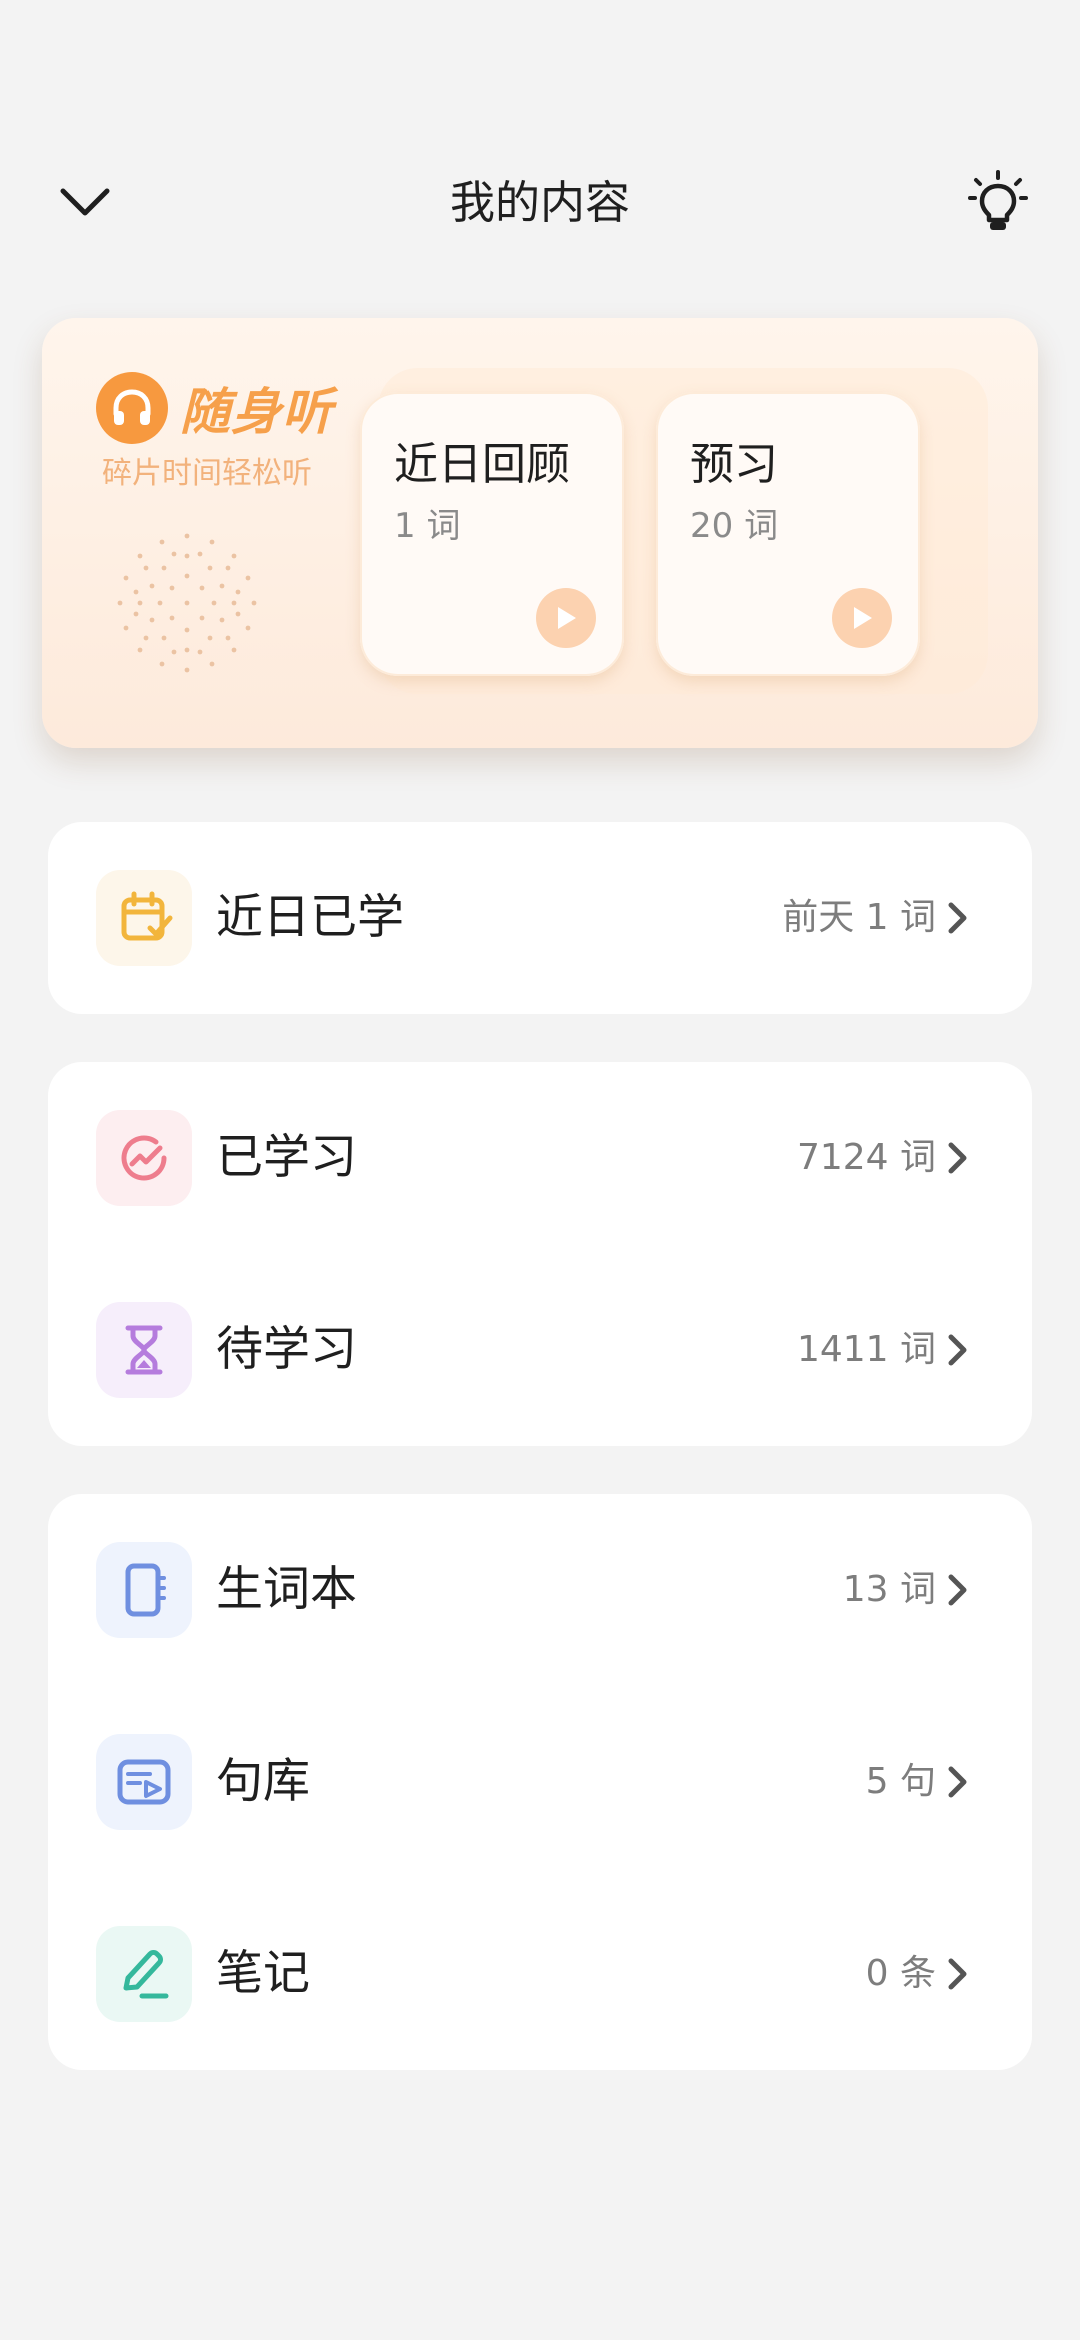 The width and height of the screenshot is (1080, 2340). What do you see at coordinates (144, 918) in the screenshot?
I see `calendar-check-icon` at bounding box center [144, 918].